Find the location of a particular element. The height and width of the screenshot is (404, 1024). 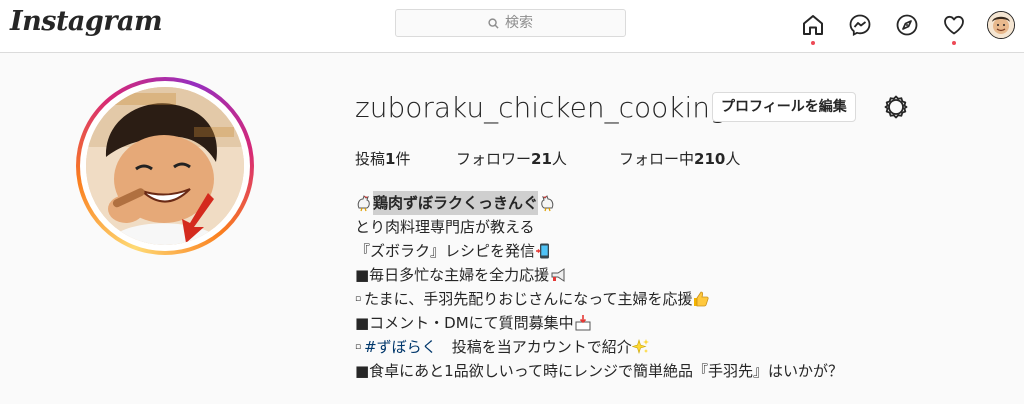

bio-line: ■食卓にあと1品欲しいって時にレンジで簡単絶品『手羽先』はいかが？ is located at coordinates (599, 371).